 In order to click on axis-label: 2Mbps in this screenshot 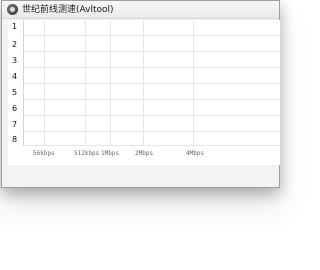, I will do `click(144, 153)`.